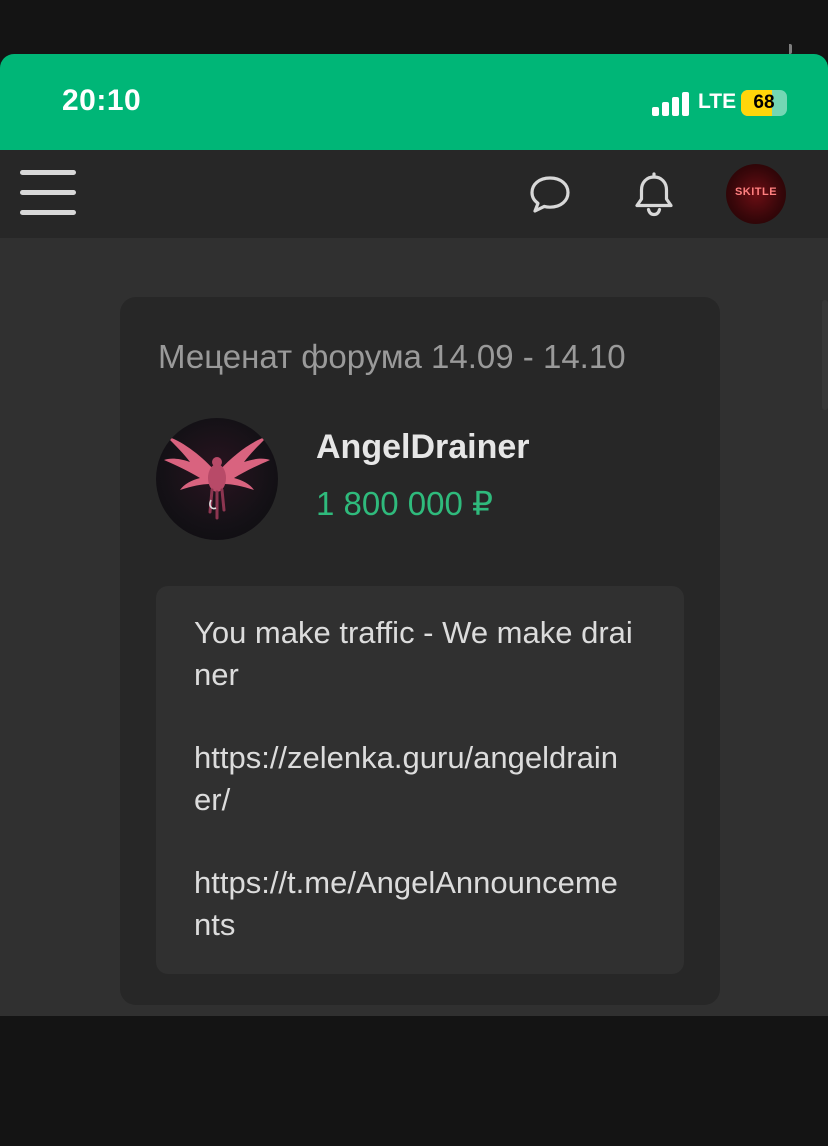  I want to click on sponsor-telegram-link: https://t.me/AngelAnnouncements, so click(414, 904).